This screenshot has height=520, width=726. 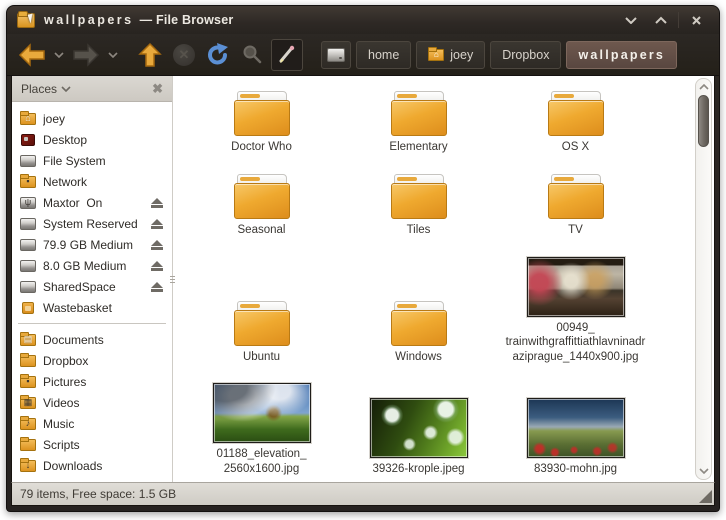 What do you see at coordinates (92, 244) in the screenshot?
I see `sidebar-item-79gb-medium: 79.9 GB Medium` at bounding box center [92, 244].